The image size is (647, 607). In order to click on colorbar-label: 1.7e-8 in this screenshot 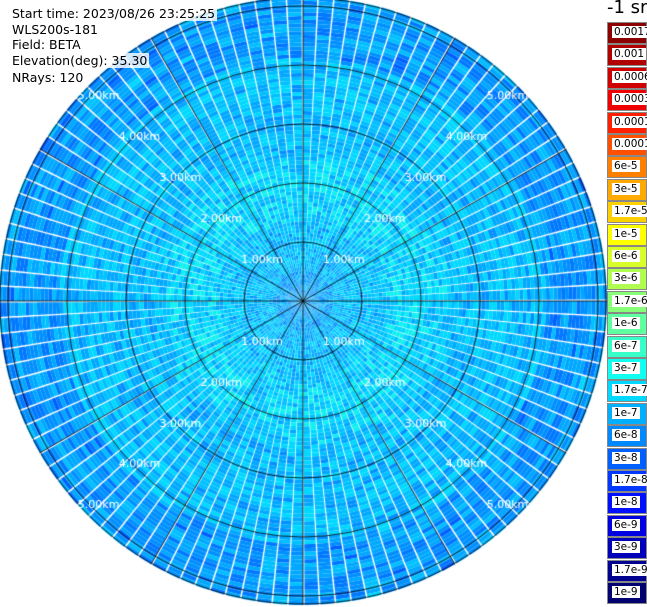, I will do `click(629, 480)`.